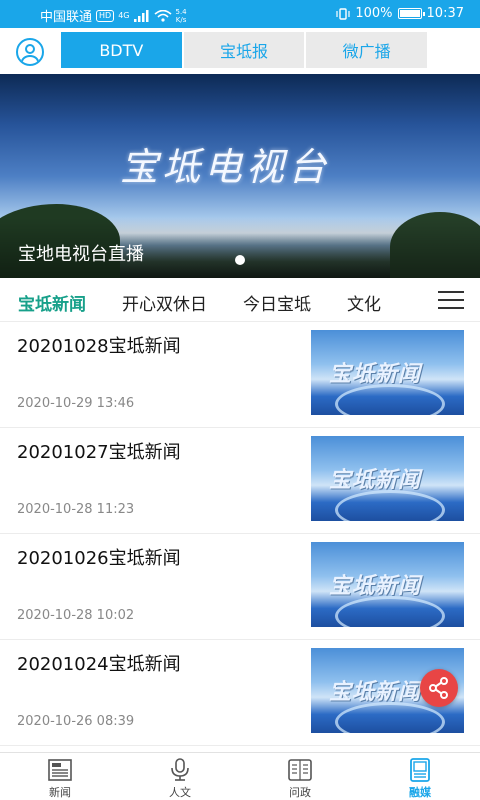  Describe the element at coordinates (60, 770) in the screenshot. I see `newspaper-icon` at that location.